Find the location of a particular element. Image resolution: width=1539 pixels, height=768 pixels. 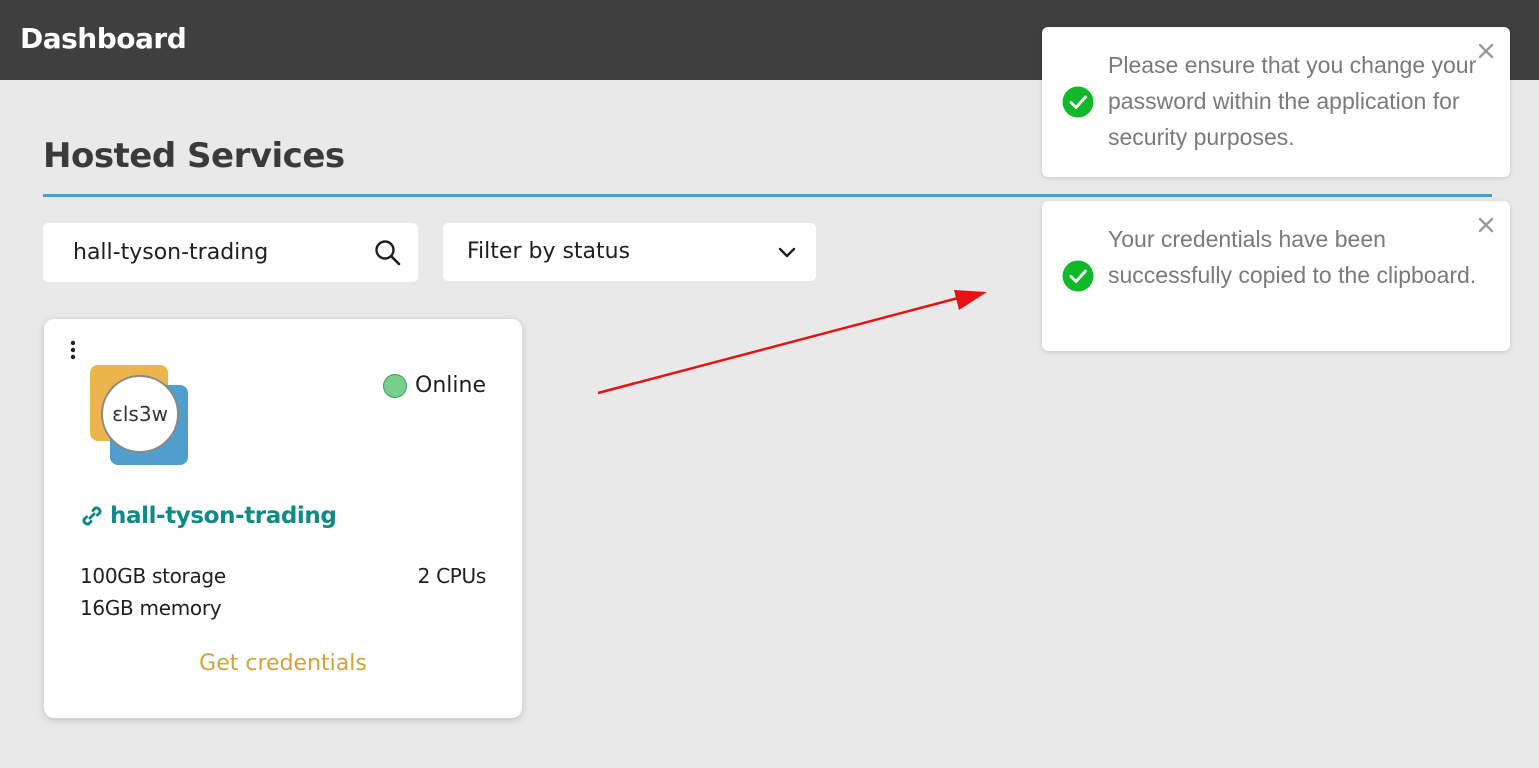

search-icon is located at coordinates (388, 253).